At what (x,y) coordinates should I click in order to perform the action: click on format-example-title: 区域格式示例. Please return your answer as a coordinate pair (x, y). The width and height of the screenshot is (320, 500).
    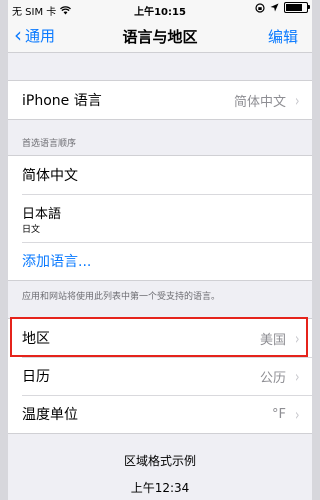
    Looking at the image, I should click on (159, 461).